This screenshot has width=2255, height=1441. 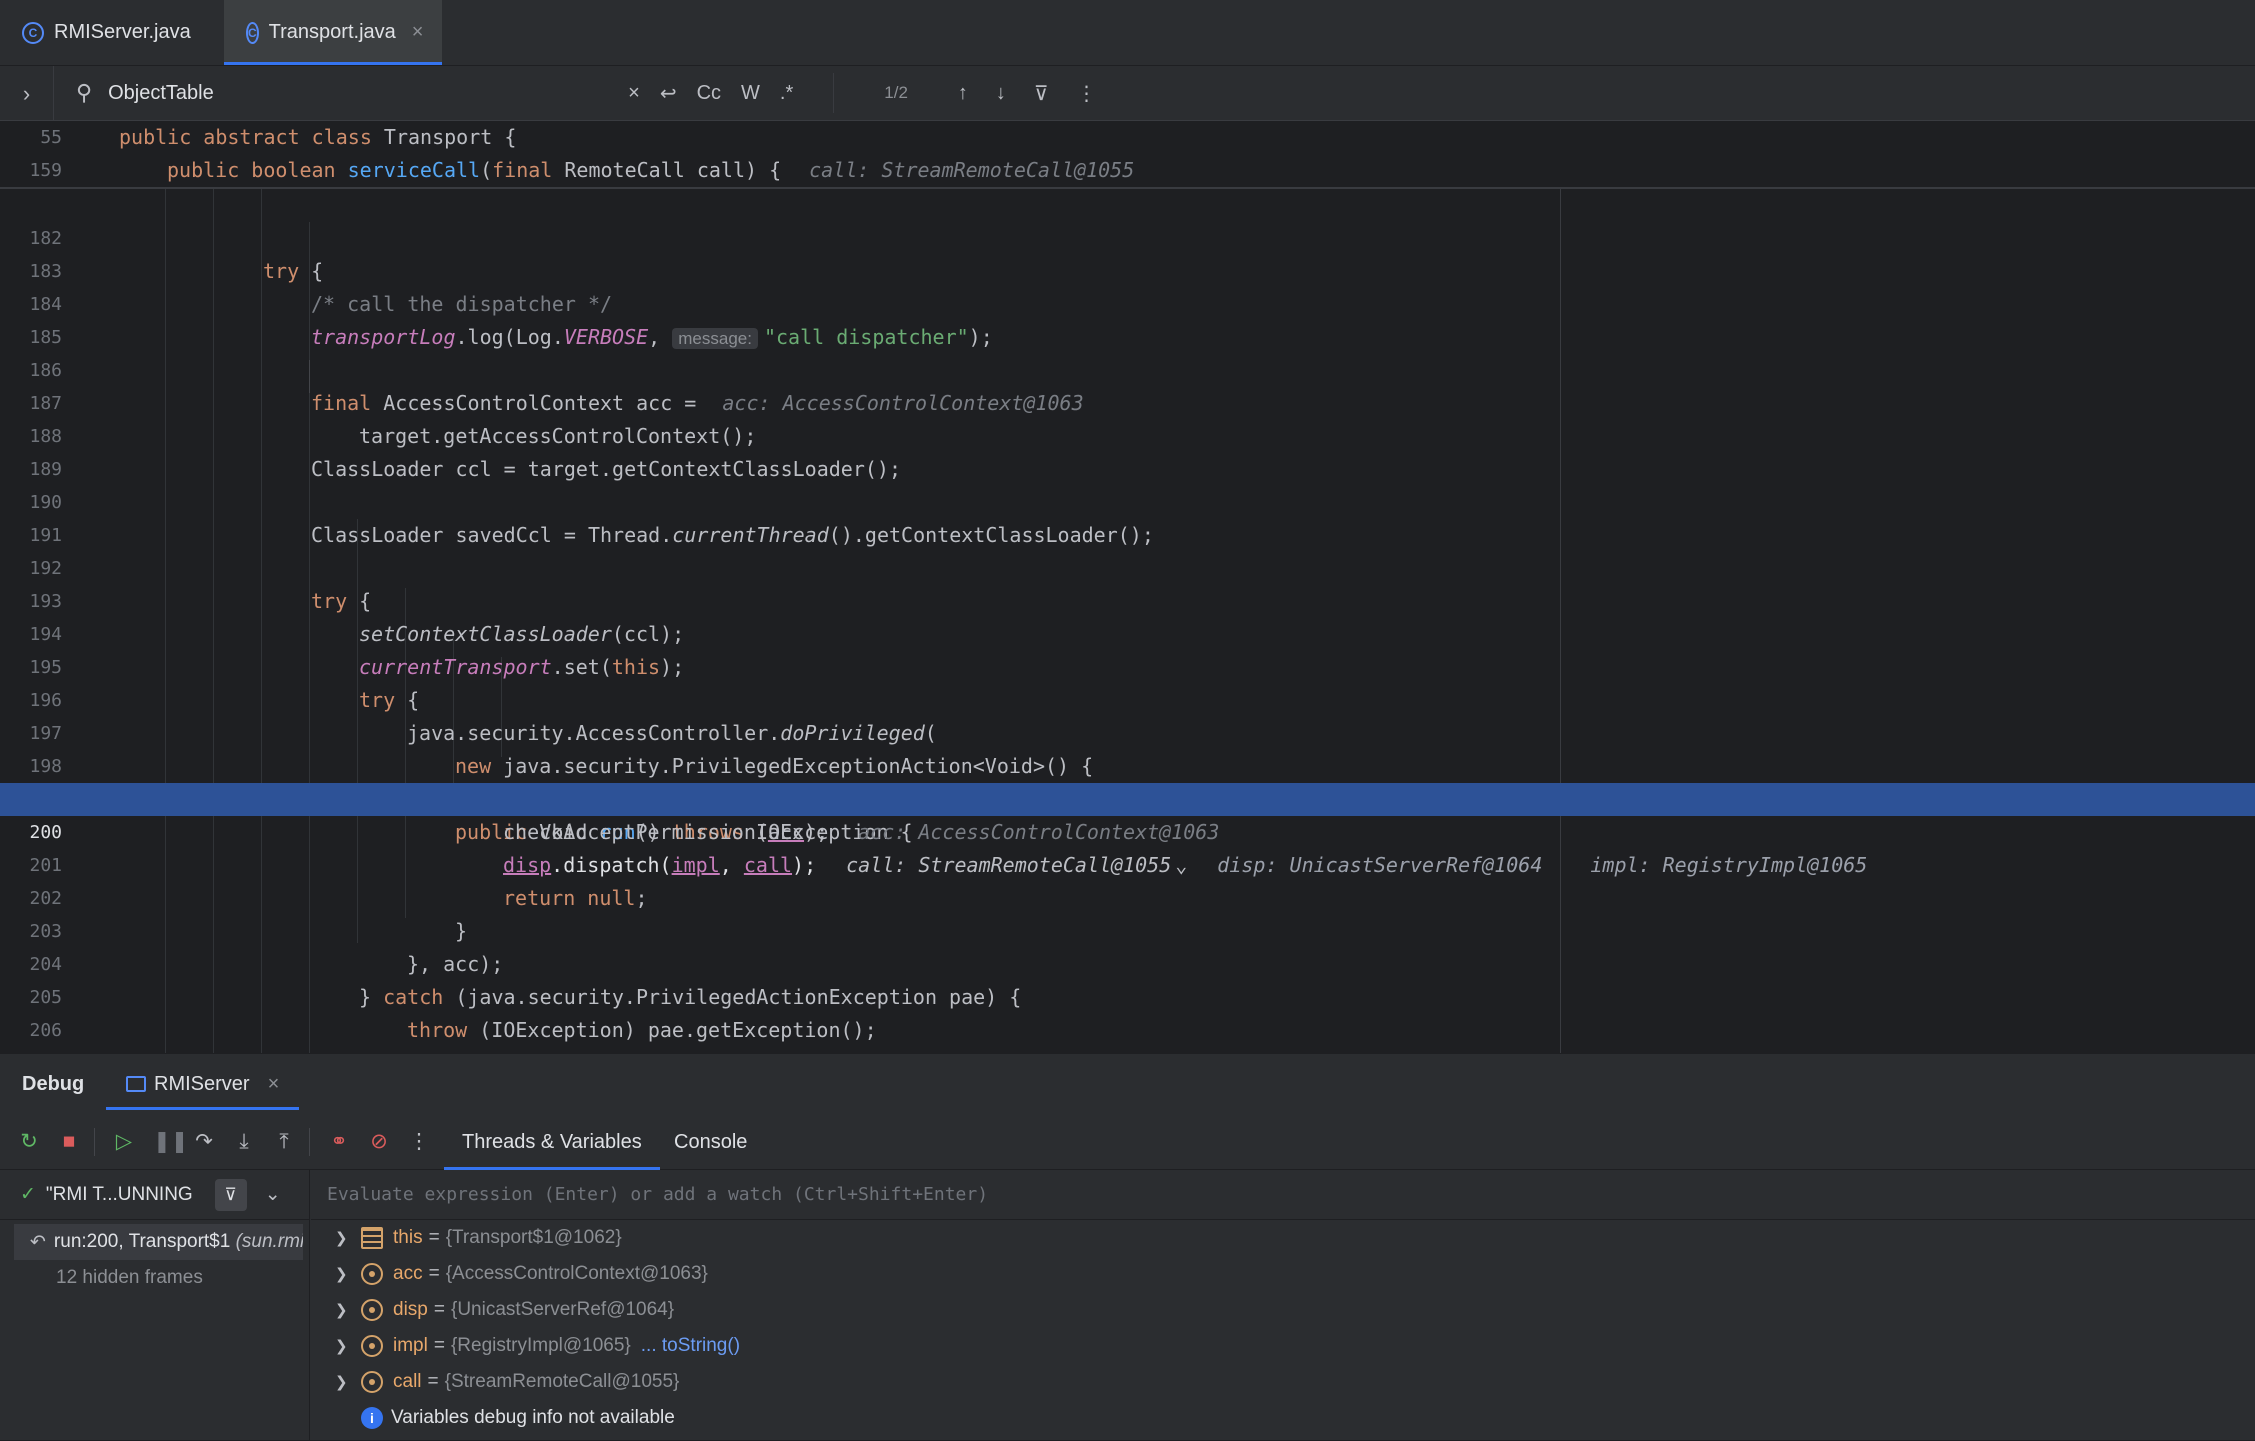 What do you see at coordinates (533, 1417) in the screenshot?
I see `info-text: Variables debug info not available` at bounding box center [533, 1417].